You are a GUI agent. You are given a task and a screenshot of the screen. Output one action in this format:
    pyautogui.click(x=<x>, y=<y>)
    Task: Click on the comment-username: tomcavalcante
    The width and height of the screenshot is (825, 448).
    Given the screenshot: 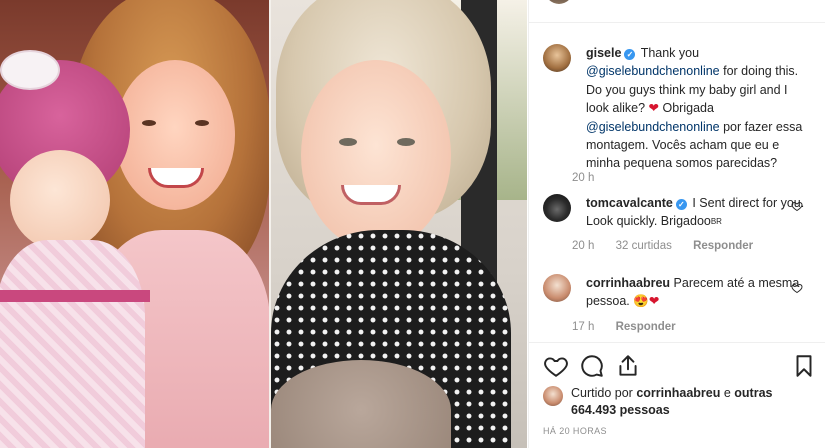 What is the action you would take?
    pyautogui.click(x=629, y=203)
    